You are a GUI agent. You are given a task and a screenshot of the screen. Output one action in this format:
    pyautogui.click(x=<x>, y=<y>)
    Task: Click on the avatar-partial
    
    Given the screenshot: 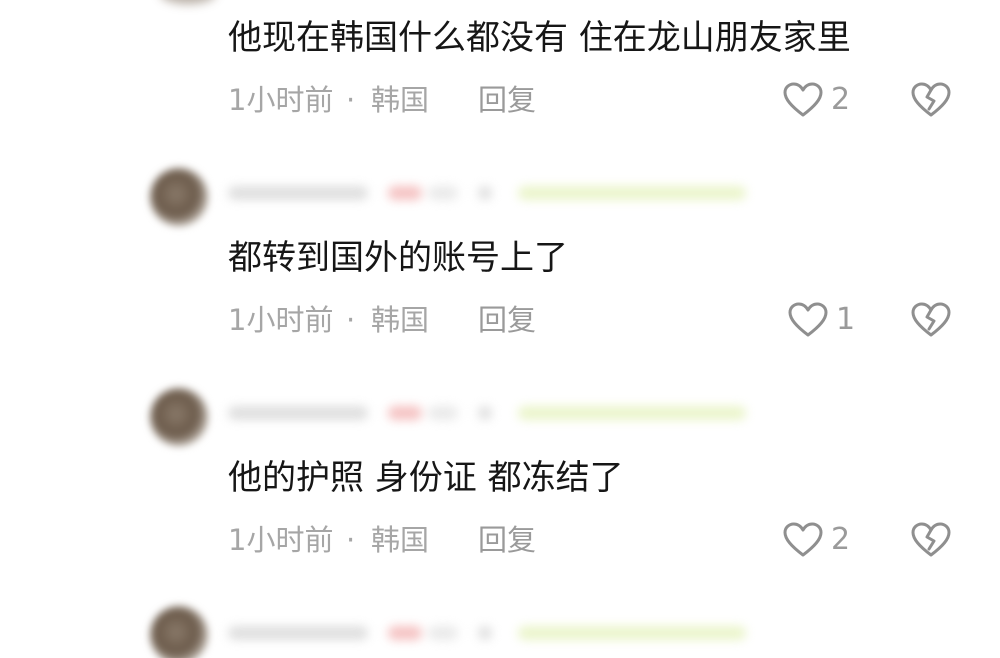 What is the action you would take?
    pyautogui.click(x=188, y=2)
    